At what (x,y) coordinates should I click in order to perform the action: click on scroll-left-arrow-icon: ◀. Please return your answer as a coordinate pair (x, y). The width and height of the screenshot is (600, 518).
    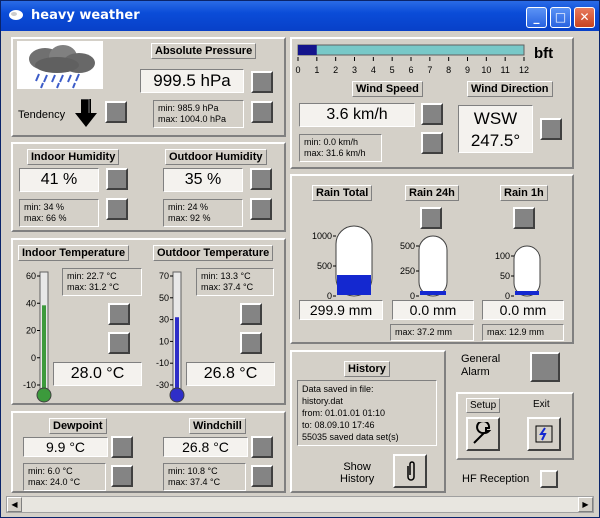
    Looking at the image, I should click on (14, 504).